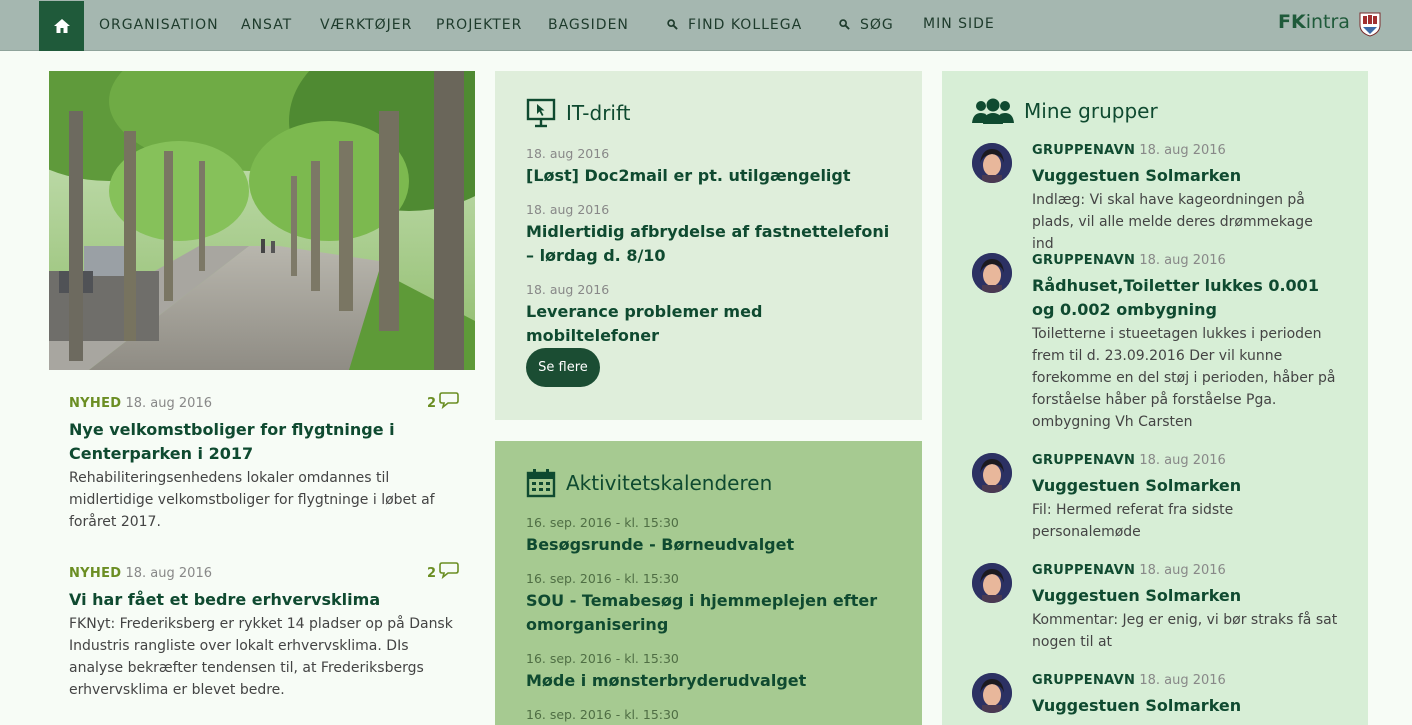  I want to click on news-title: Vi har fået et bedre erhvervsklima, so click(264, 600).